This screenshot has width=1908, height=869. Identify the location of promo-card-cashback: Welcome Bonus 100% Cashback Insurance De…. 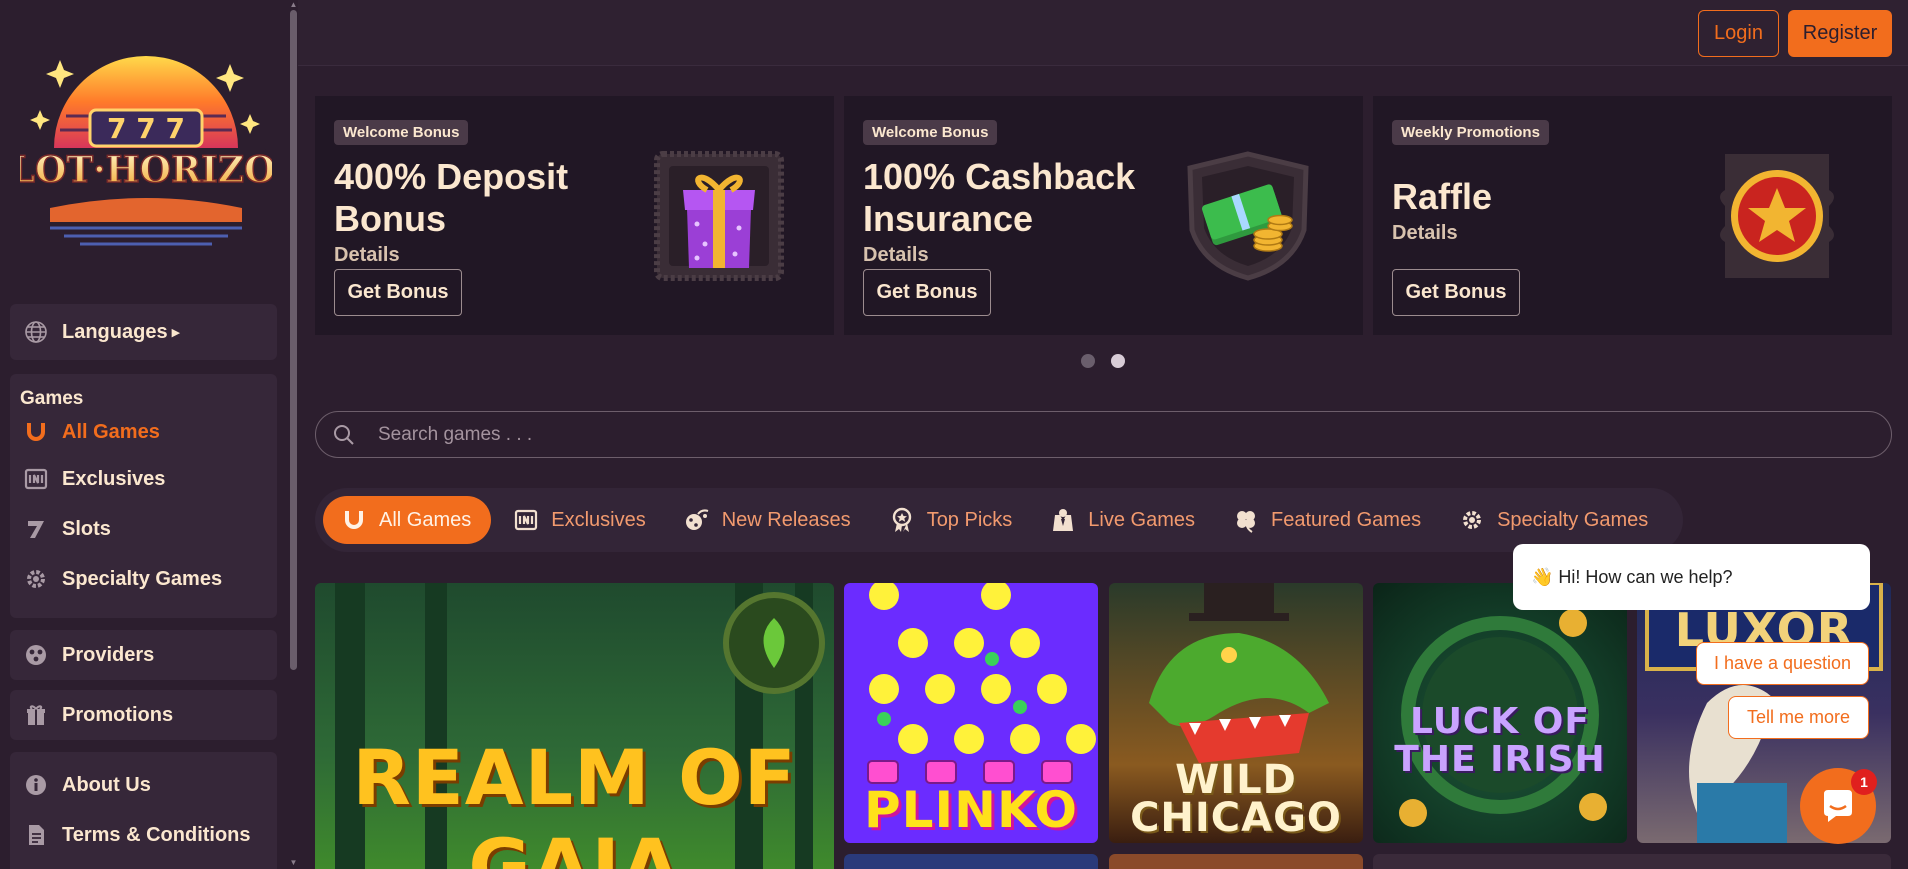
(1103, 215).